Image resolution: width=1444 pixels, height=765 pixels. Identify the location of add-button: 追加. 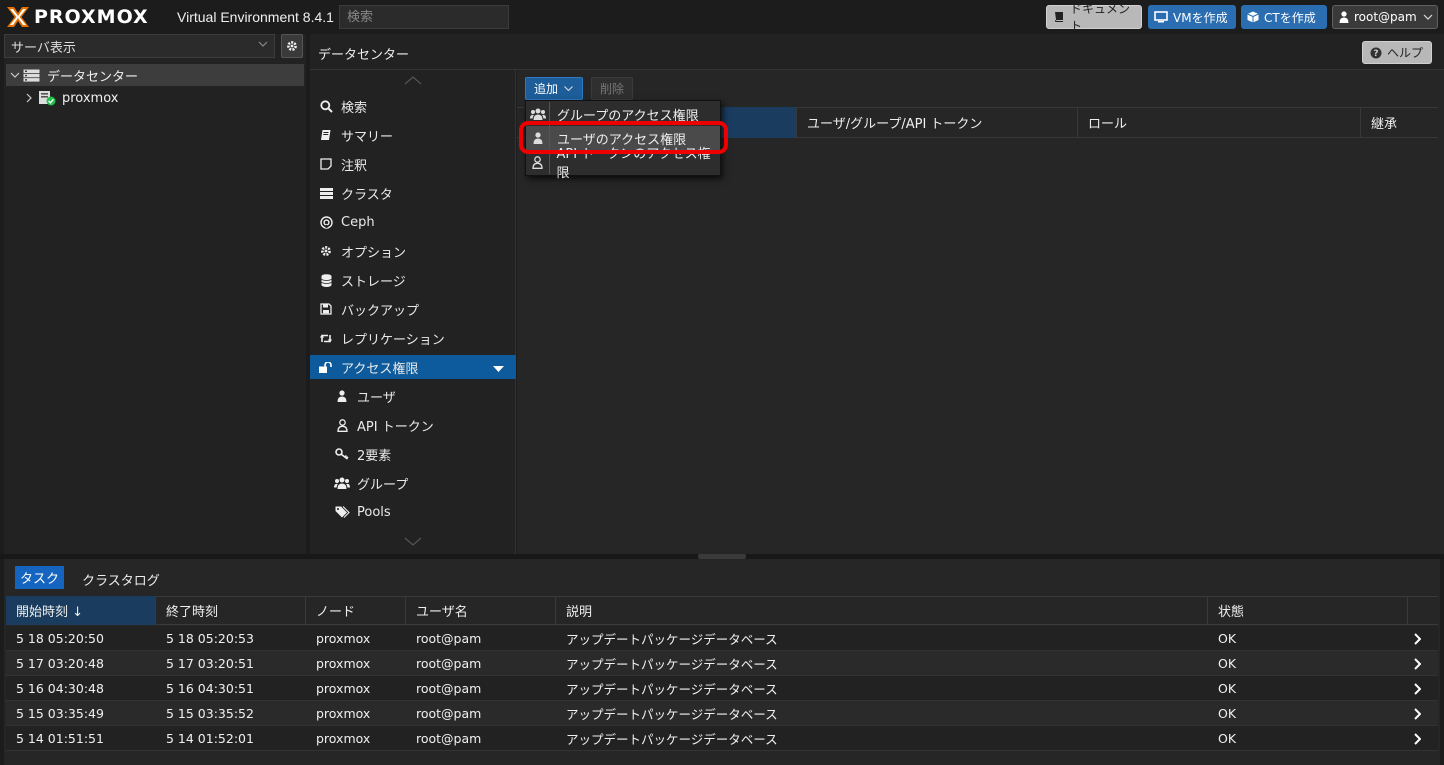
(554, 88).